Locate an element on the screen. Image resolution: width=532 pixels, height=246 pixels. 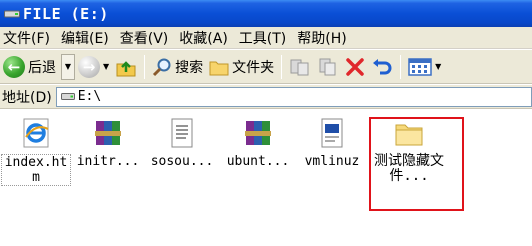
address-input: E:\ is located at coordinates (293, 96).